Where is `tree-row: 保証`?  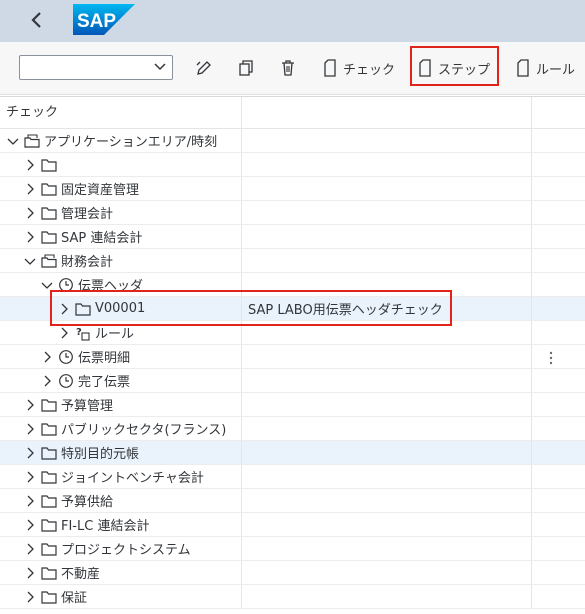 tree-row: 保証 is located at coordinates (292, 597).